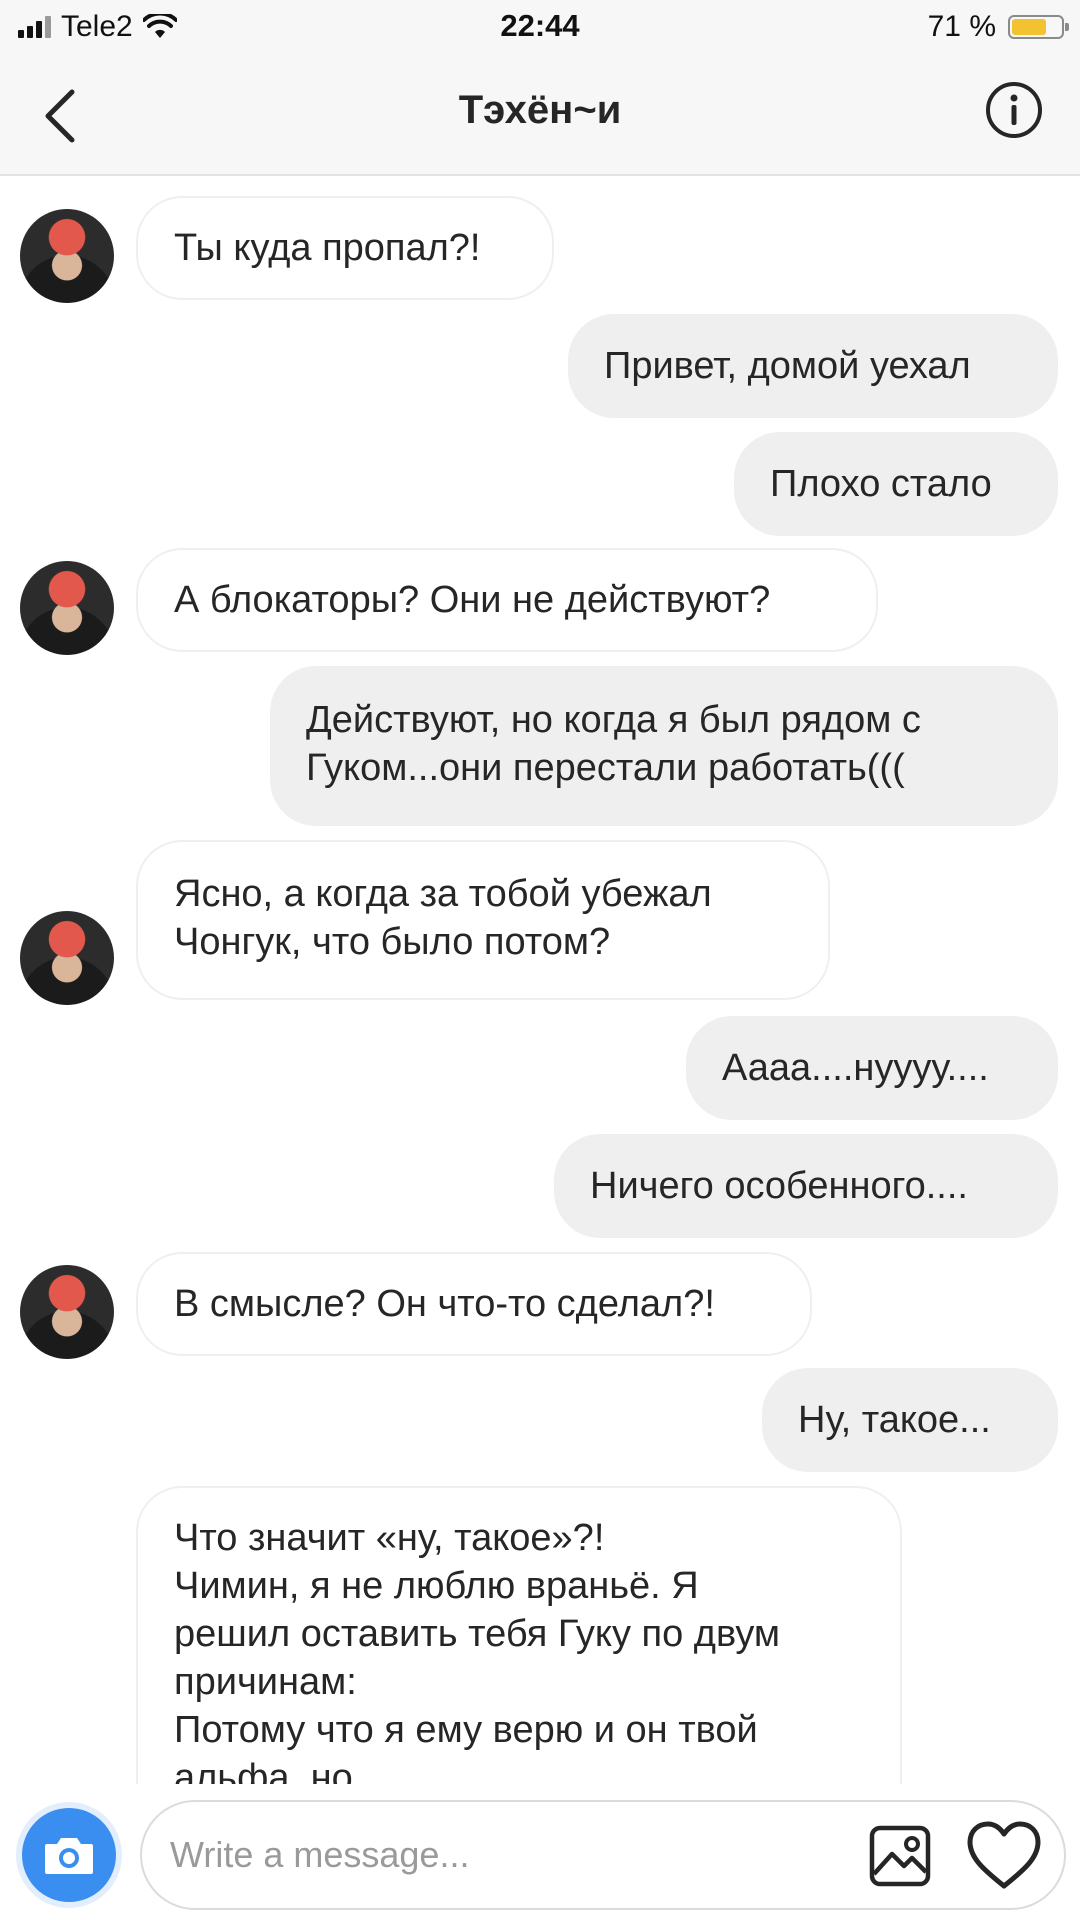  I want to click on message-bubble-incoming: А блокаторы? Они не действуют?, so click(507, 600).